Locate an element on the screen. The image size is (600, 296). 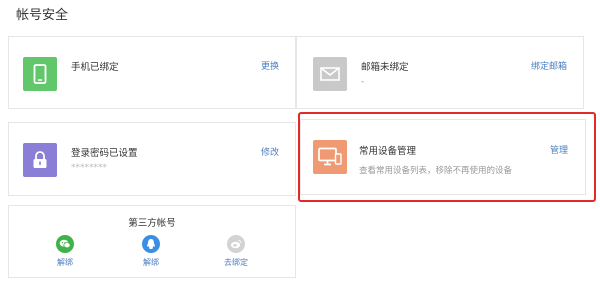
phone-icon-box is located at coordinates (40, 74).